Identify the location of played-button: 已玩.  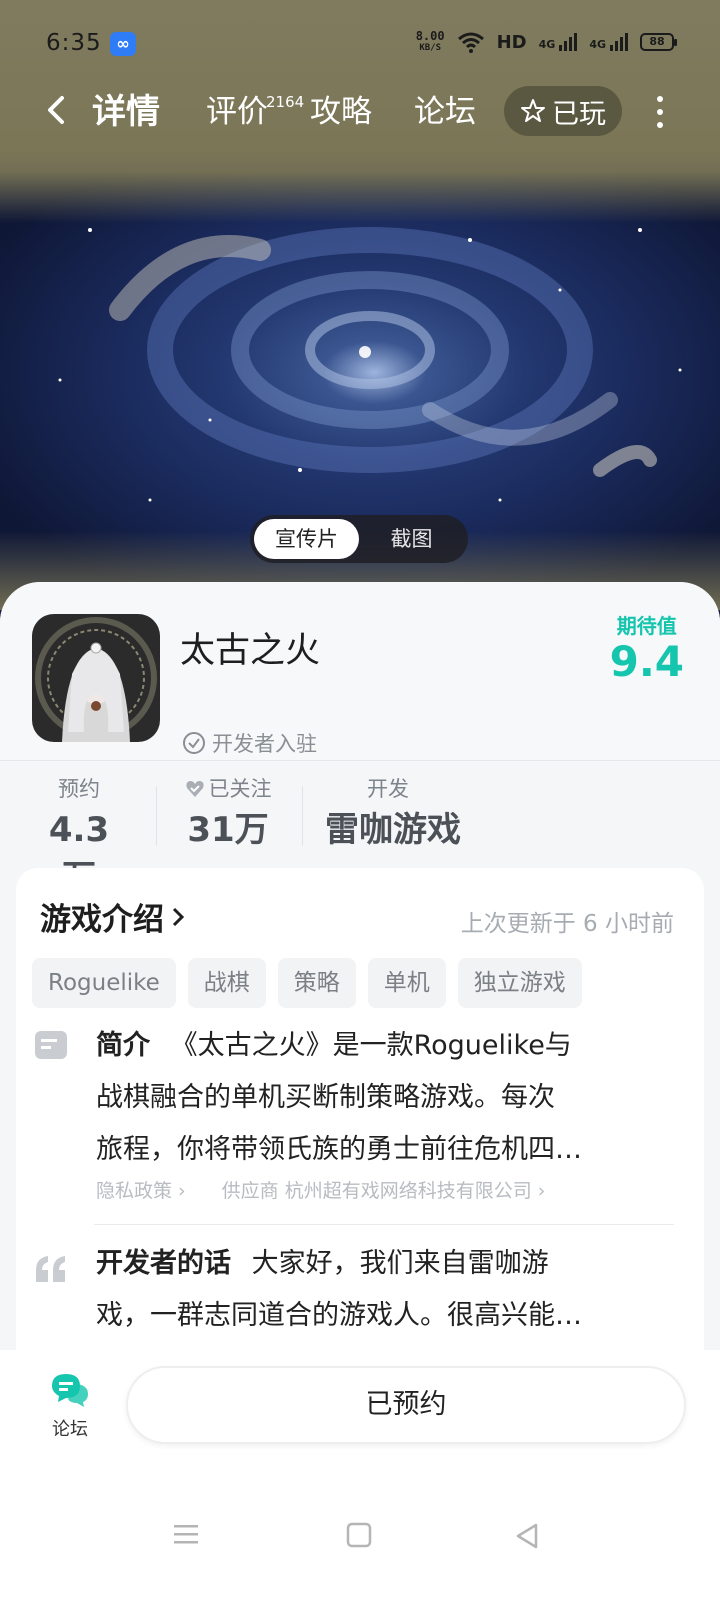
(563, 111).